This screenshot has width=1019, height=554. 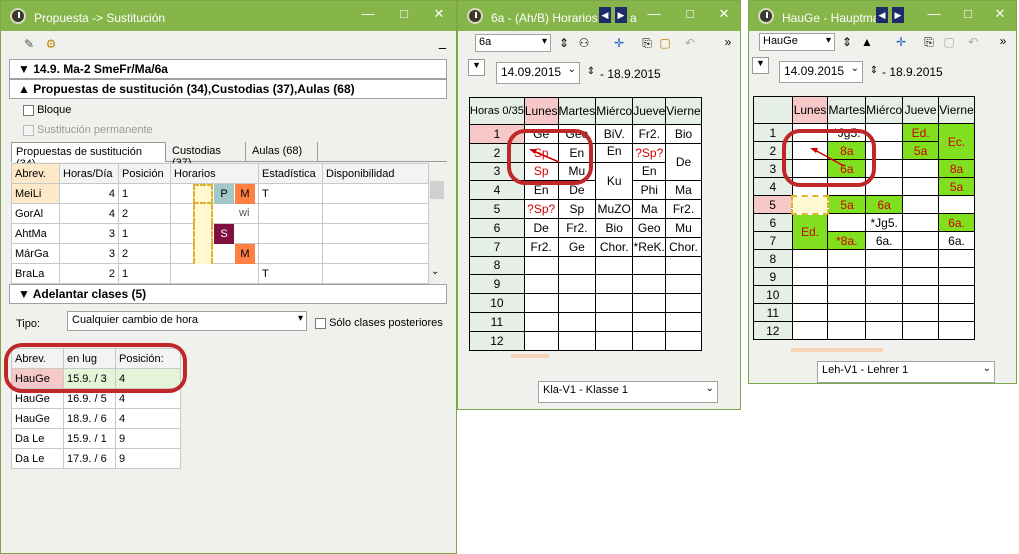 I want to click on cell-schedule, so click(x=214, y=273).